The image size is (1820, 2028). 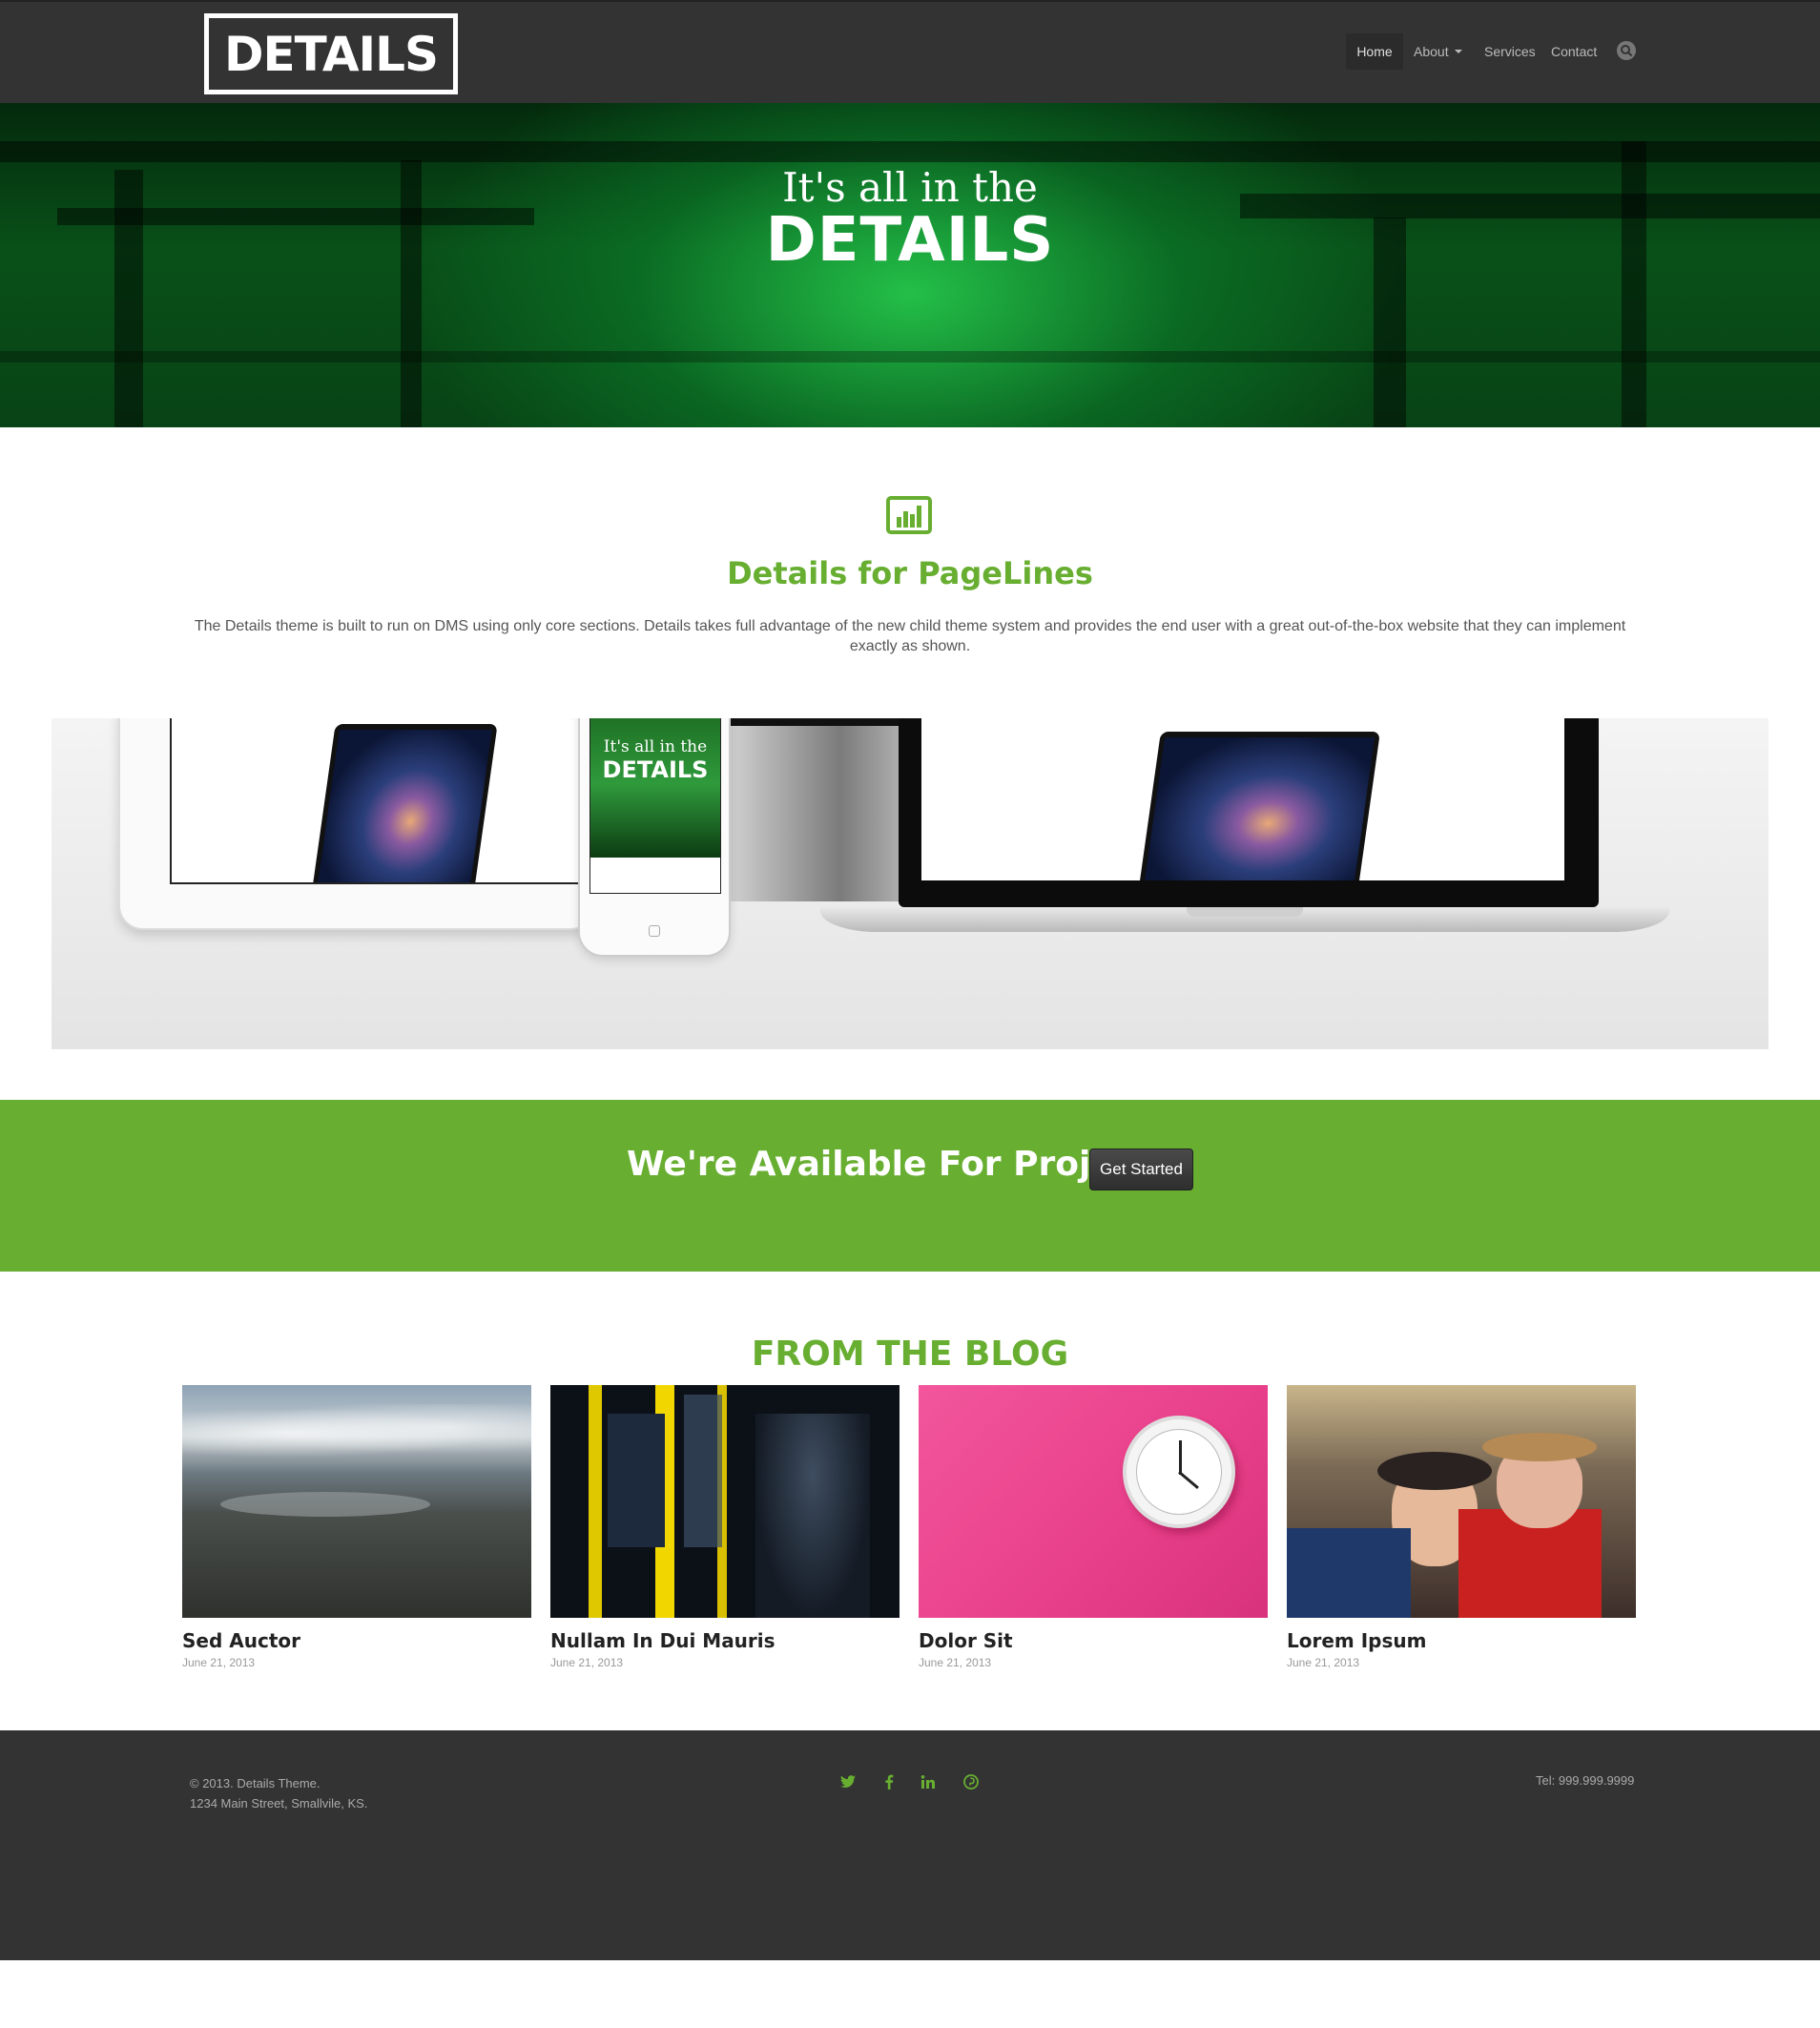 What do you see at coordinates (1461, 1640) in the screenshot?
I see `blog-post-title: Lorem Ipsum` at bounding box center [1461, 1640].